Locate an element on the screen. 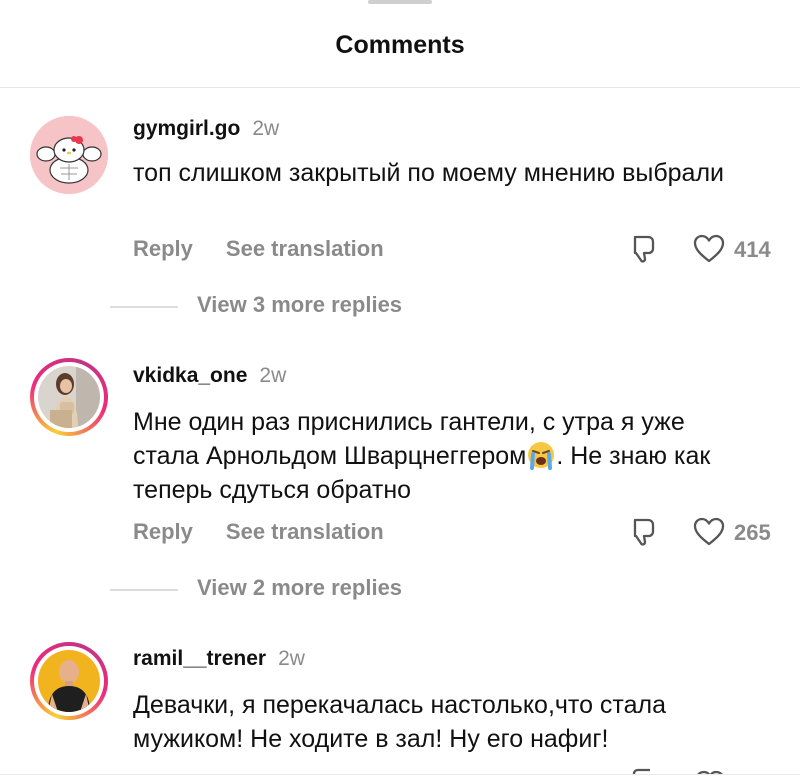 This screenshot has width=800, height=784. comment-header: ramil__trener 2w is located at coordinates (219, 659).